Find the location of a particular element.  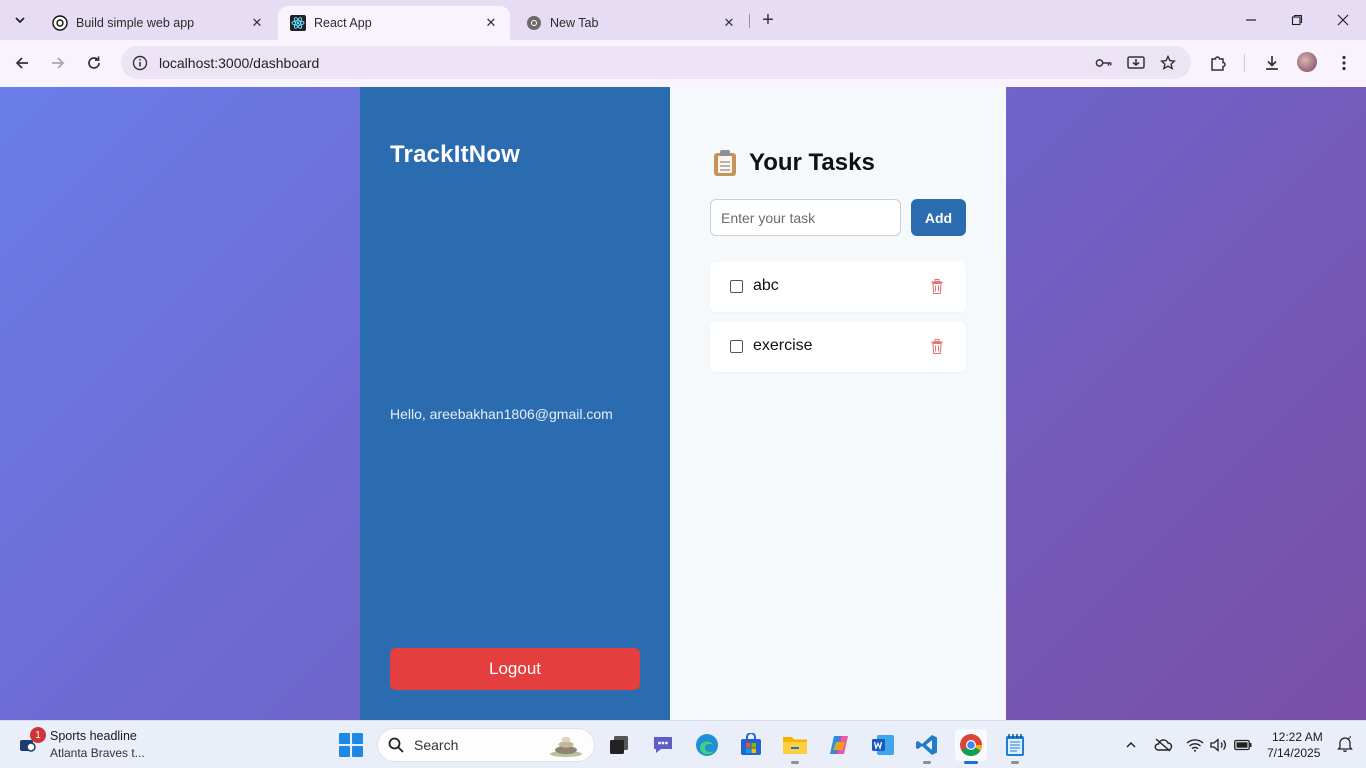

word-icon is located at coordinates (883, 745).